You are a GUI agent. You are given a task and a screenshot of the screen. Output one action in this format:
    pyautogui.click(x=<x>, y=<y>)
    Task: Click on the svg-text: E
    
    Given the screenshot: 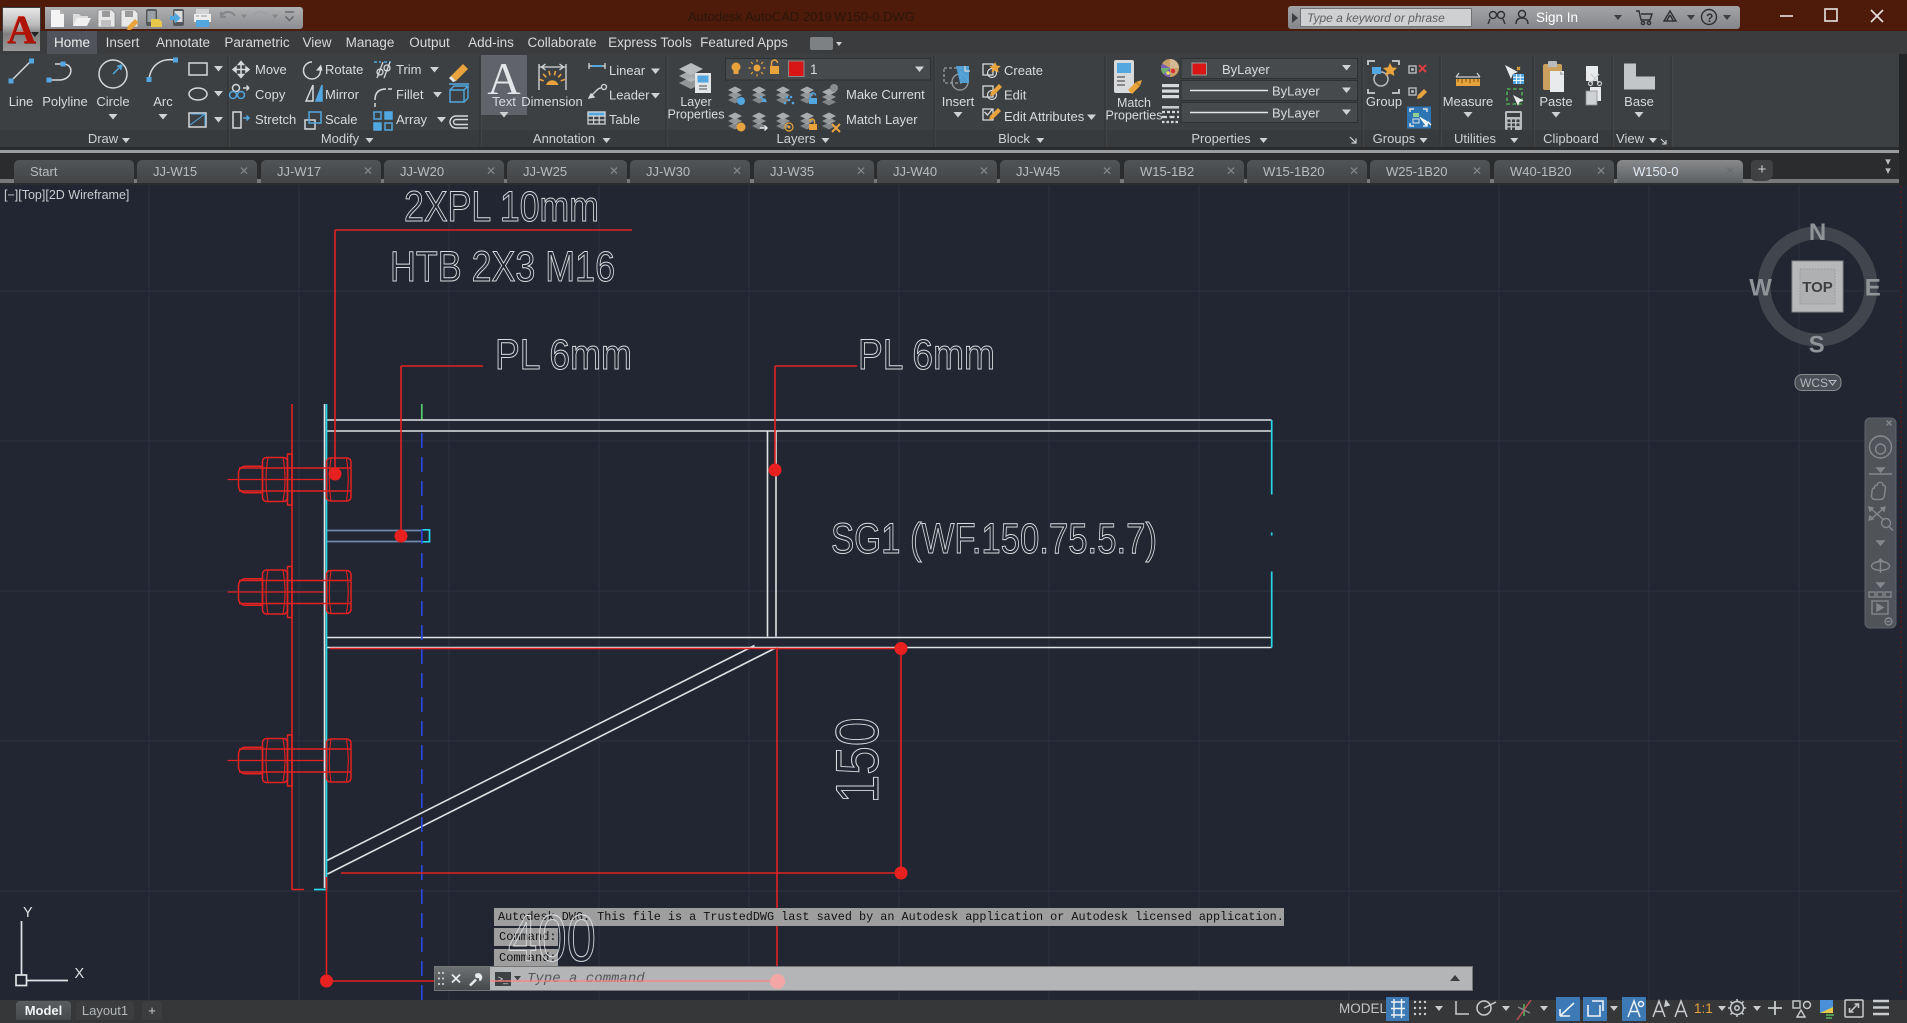 What is the action you would take?
    pyautogui.click(x=1873, y=288)
    